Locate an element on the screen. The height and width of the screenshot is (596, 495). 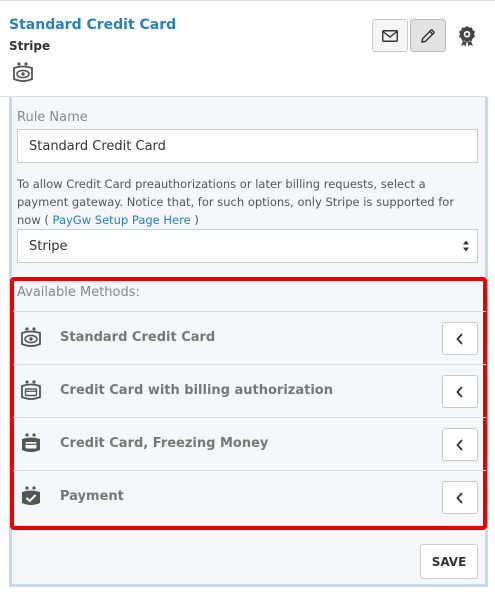
method-row: Credit Card with billing authorization is located at coordinates (249, 390).